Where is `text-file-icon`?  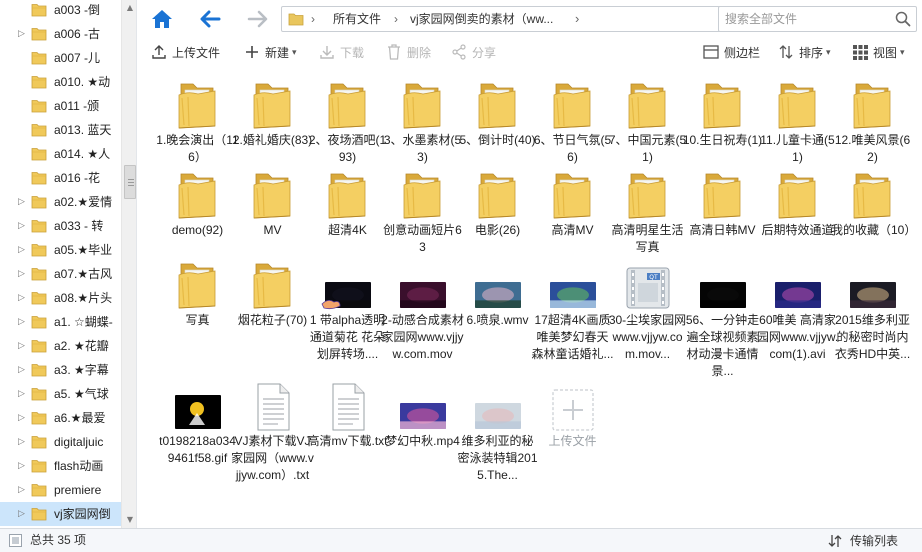
text-file-icon is located at coordinates (272, 403).